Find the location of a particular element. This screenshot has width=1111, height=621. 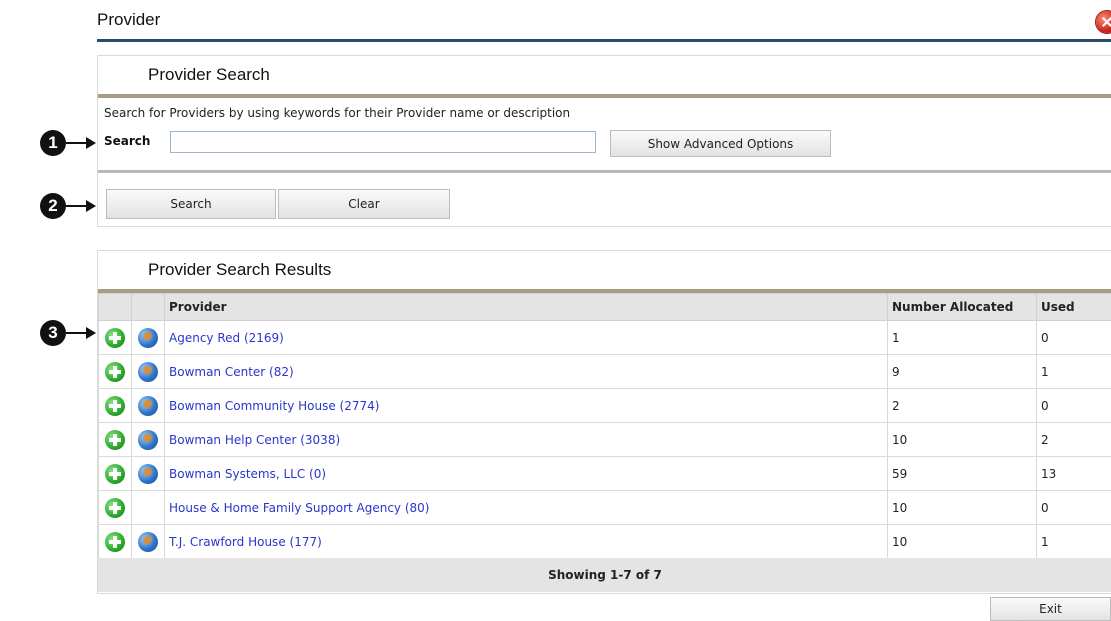

results-footer: Showing 1-7 of 7 is located at coordinates (604, 575).